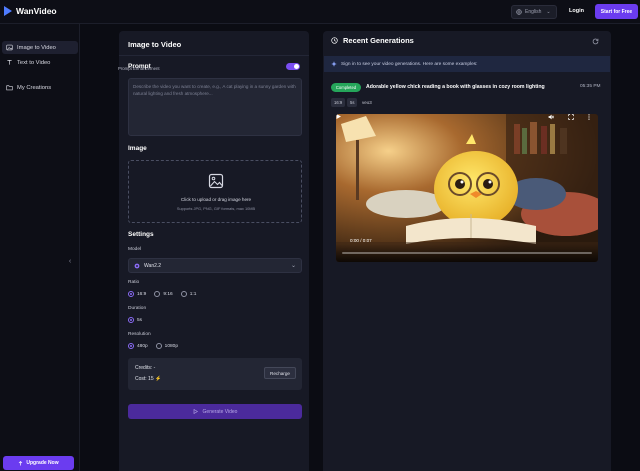 The height and width of the screenshot is (471, 640). Describe the element at coordinates (216, 208) in the screenshot. I see `upload-formats-hint: Supports JPG, PNG, GIF formats, max 10MB` at that location.